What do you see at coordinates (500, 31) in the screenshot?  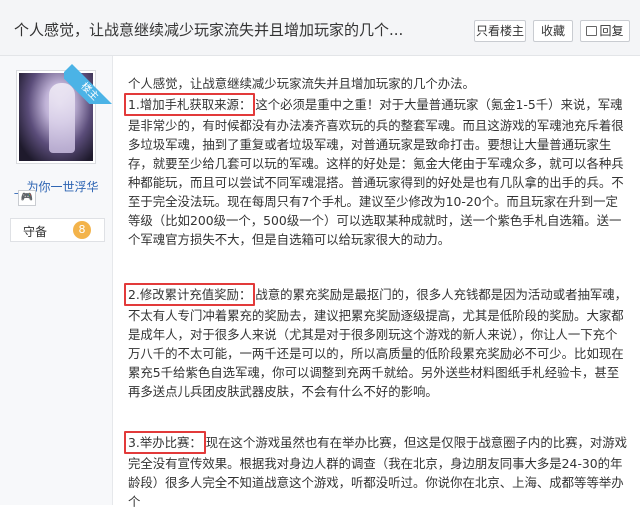 I see `only-author-button: 只看楼主` at bounding box center [500, 31].